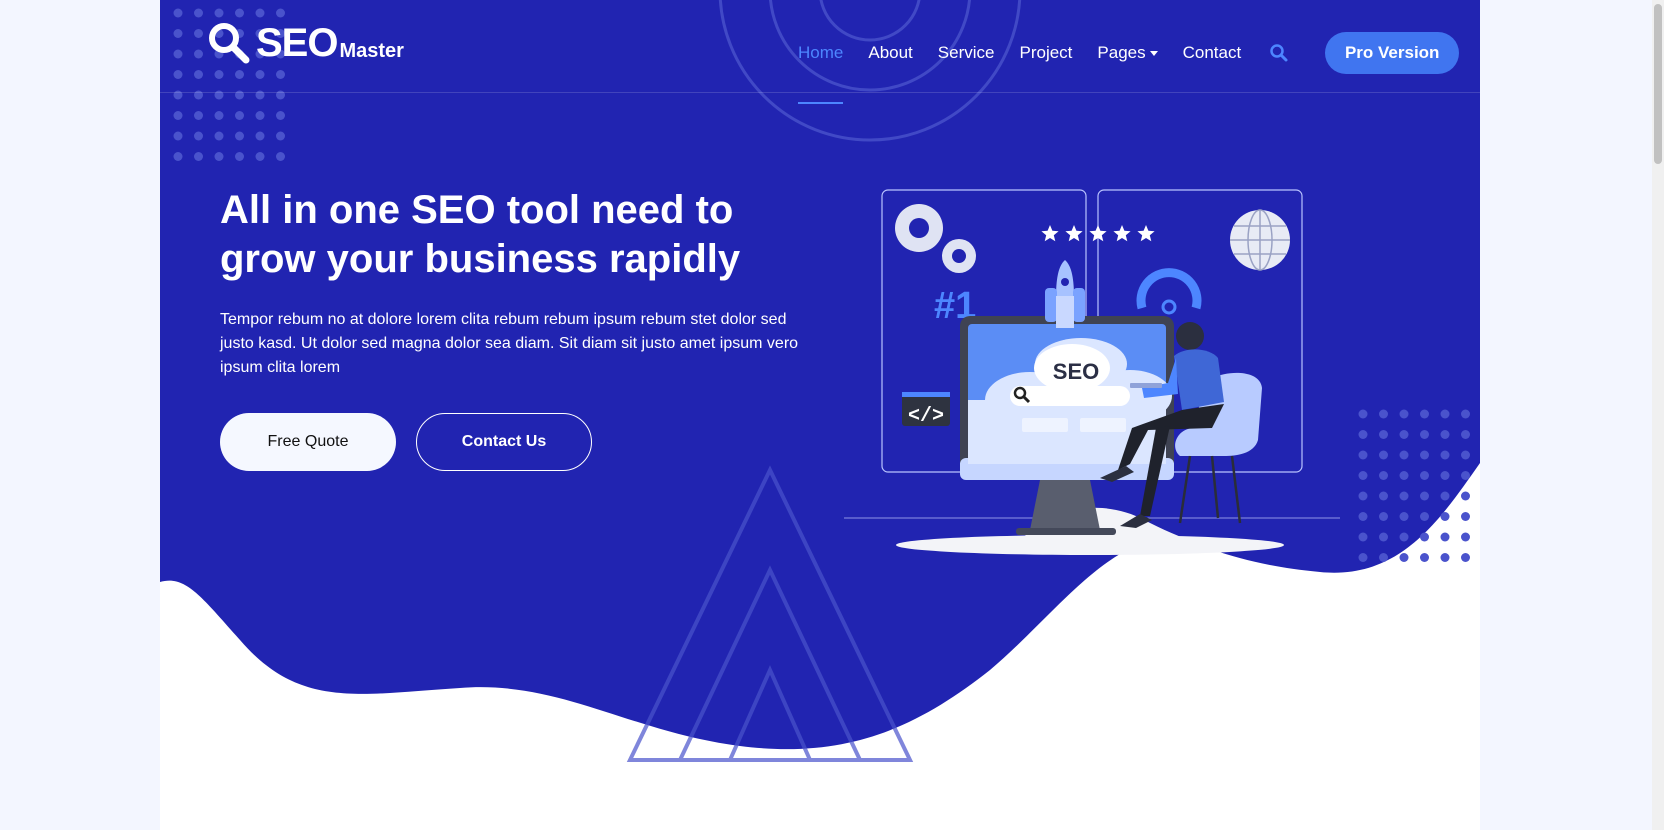 Image resolution: width=1664 pixels, height=830 pixels. What do you see at coordinates (890, 53) in the screenshot?
I see `nav-about: About` at bounding box center [890, 53].